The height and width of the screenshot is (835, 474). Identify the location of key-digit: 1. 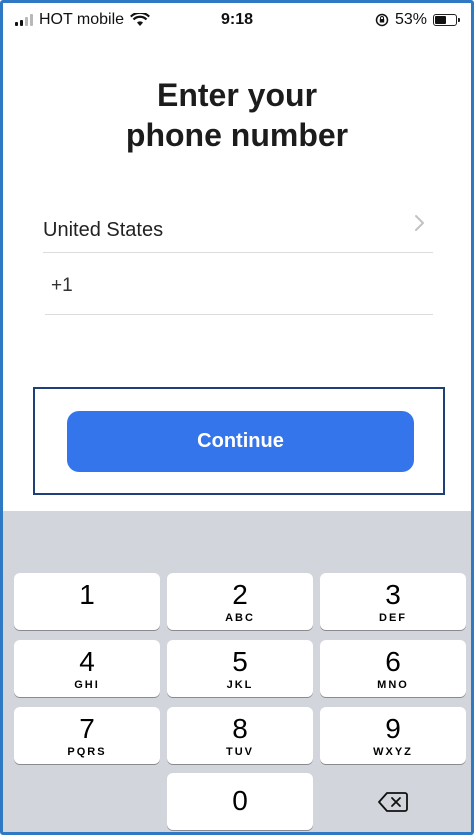
(87, 594).